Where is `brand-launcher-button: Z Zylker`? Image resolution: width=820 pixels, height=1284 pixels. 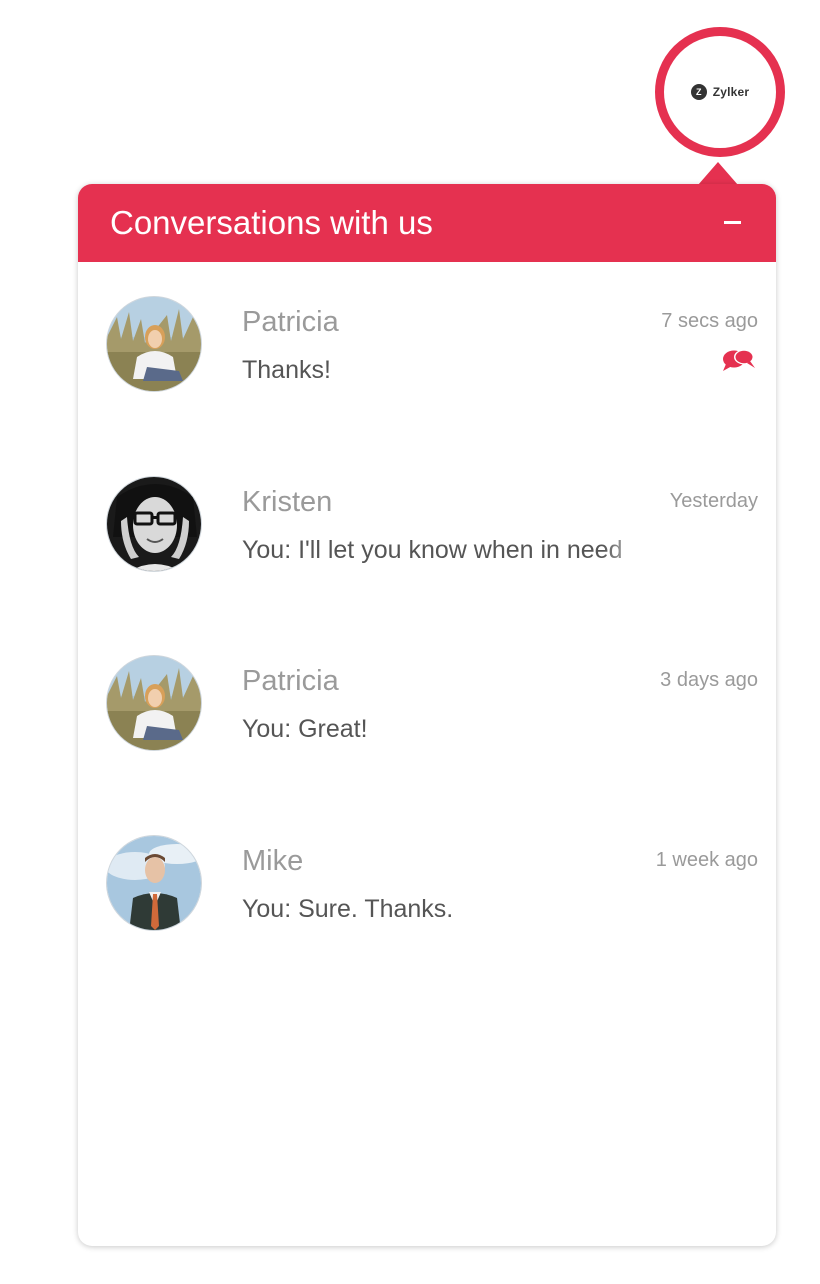
brand-launcher-button: Z Zylker is located at coordinates (720, 92).